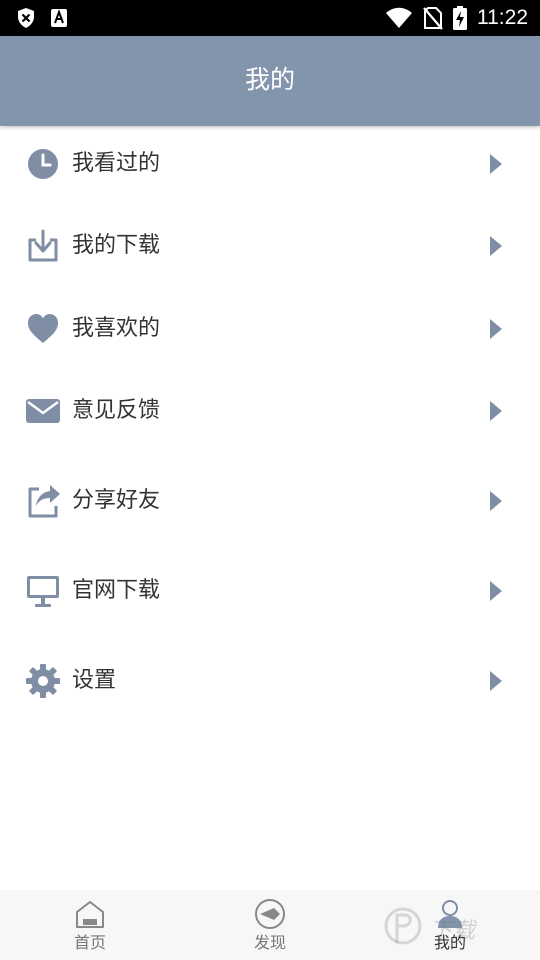 The height and width of the screenshot is (960, 540). Describe the element at coordinates (116, 245) in the screenshot. I see `menu-item-label: 我的下载` at that location.